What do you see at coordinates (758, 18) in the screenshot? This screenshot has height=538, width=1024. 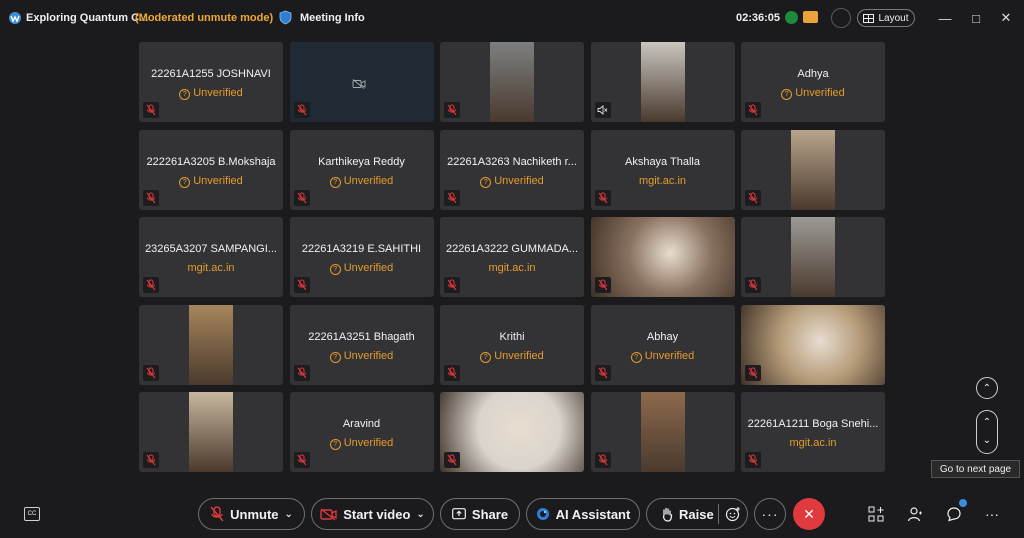 I see `meeting-timer: 02:36:05` at bounding box center [758, 18].